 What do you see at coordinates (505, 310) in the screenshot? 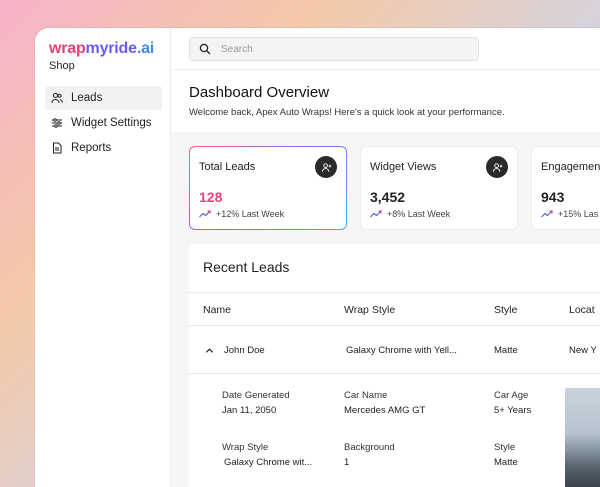
I see `column-header-style: Style` at bounding box center [505, 310].